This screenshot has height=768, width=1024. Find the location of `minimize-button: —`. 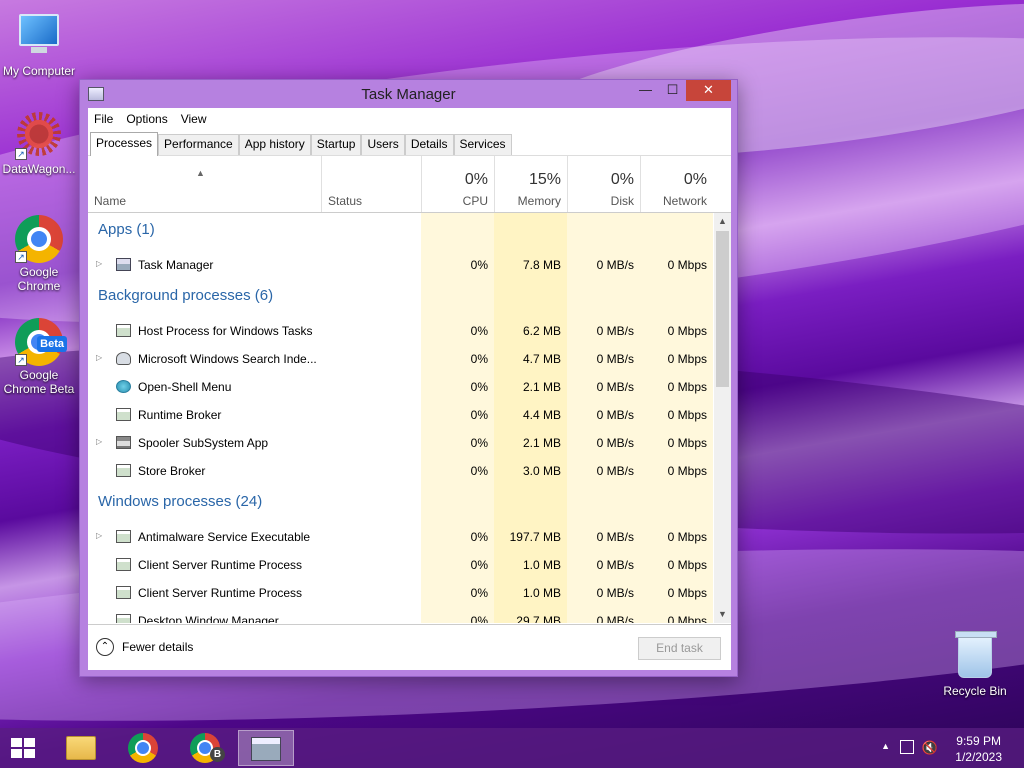

minimize-button: — is located at coordinates (645, 90).